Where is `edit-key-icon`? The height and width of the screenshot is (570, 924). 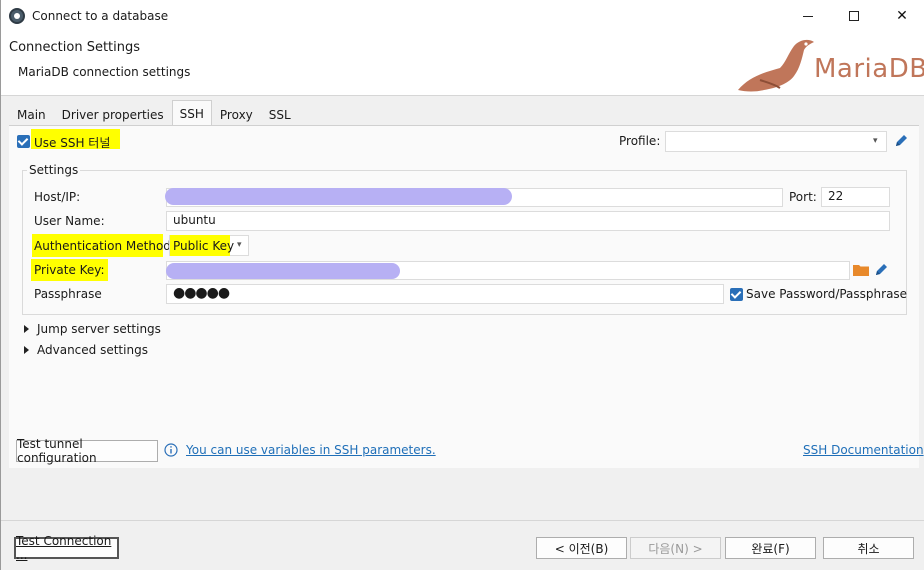
edit-key-icon is located at coordinates (881, 270).